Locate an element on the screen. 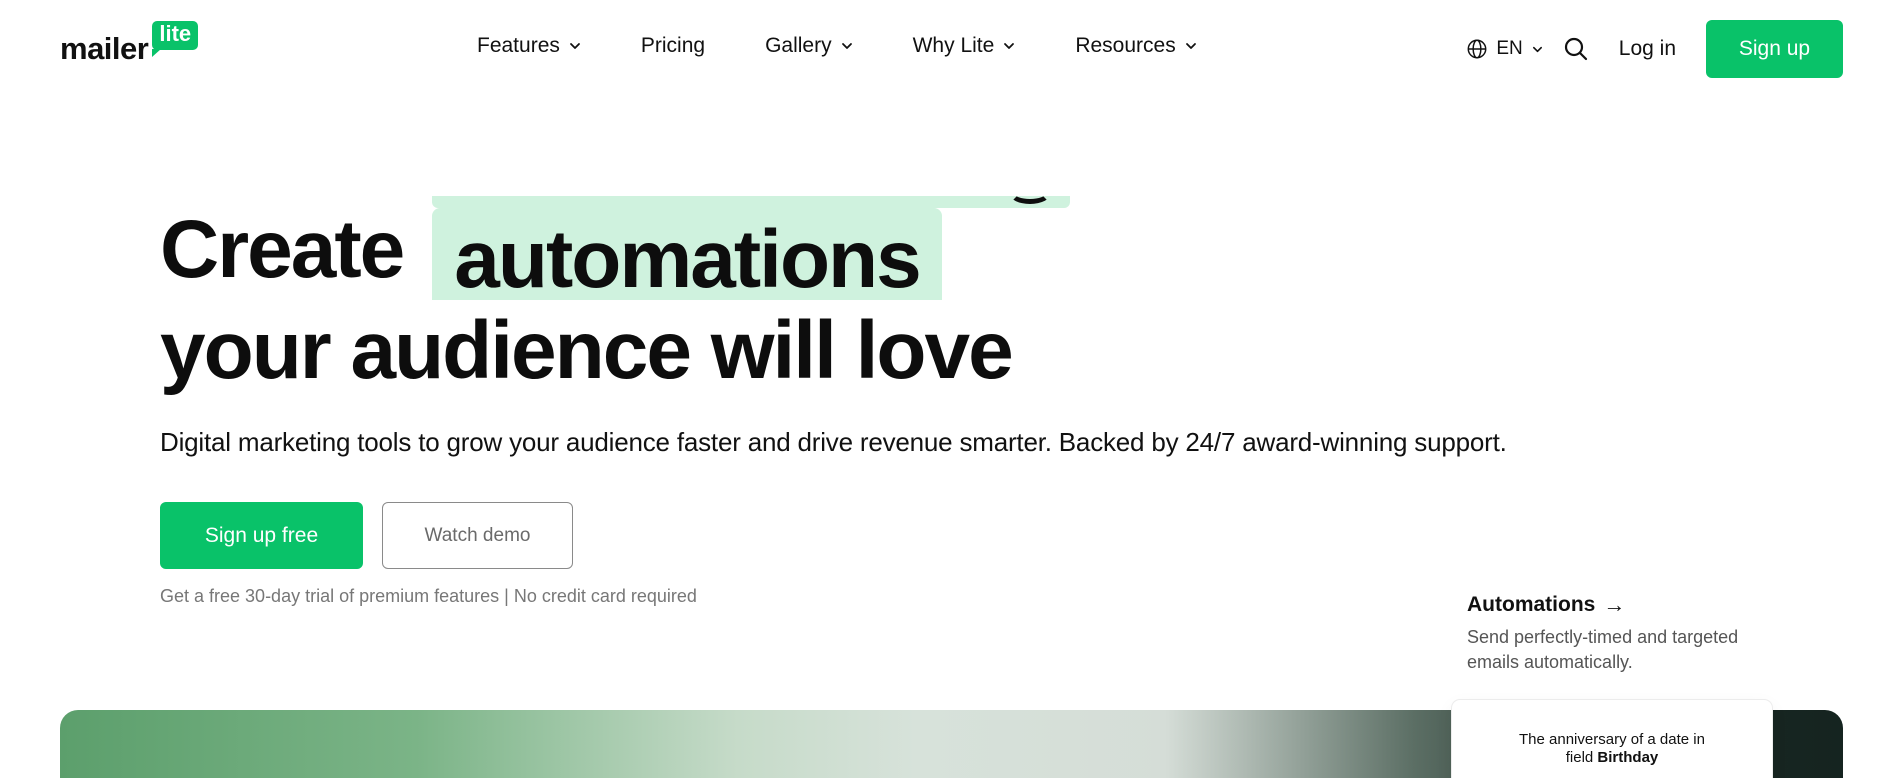 This screenshot has width=1881, height=778. trigger-card-line-2: field Birthday is located at coordinates (1612, 758).